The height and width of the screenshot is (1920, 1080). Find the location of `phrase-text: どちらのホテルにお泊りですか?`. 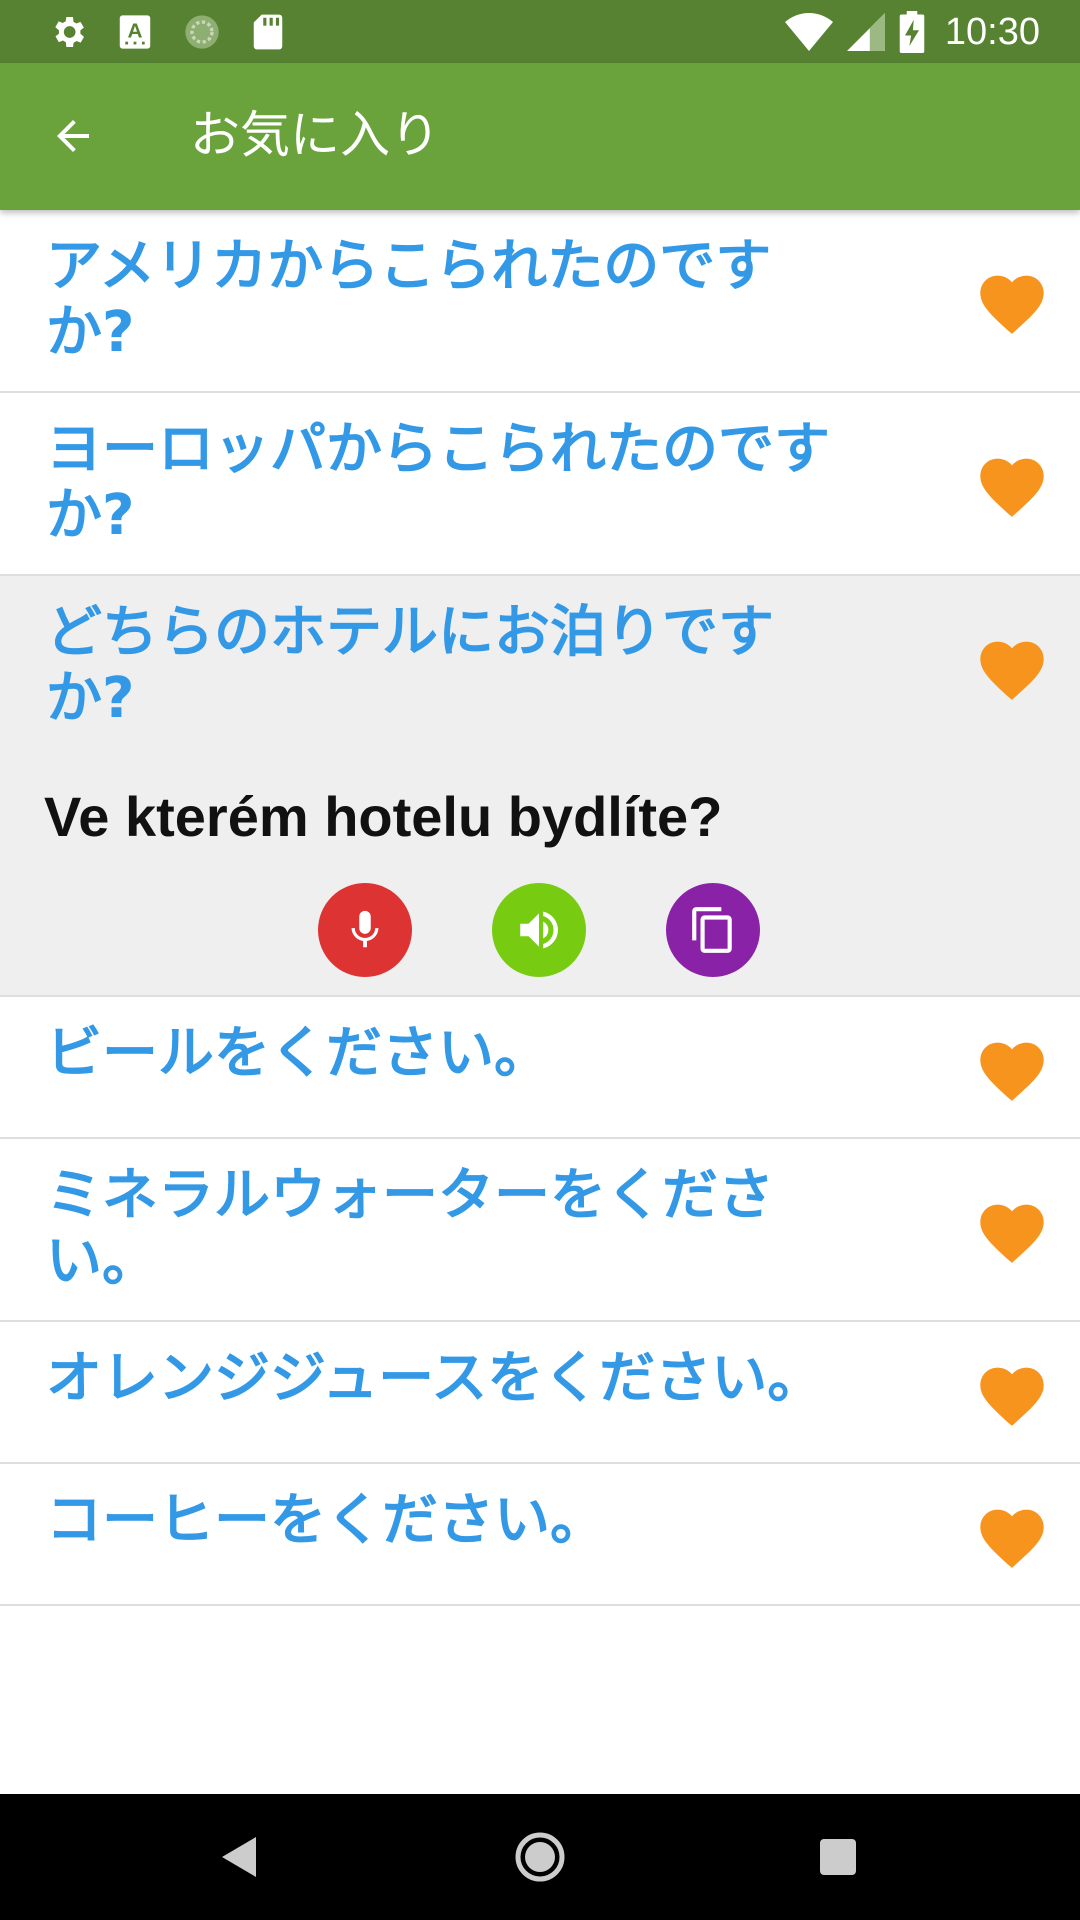

phrase-text: どちらのホテルにお泊りですか? is located at coordinates (410, 665).